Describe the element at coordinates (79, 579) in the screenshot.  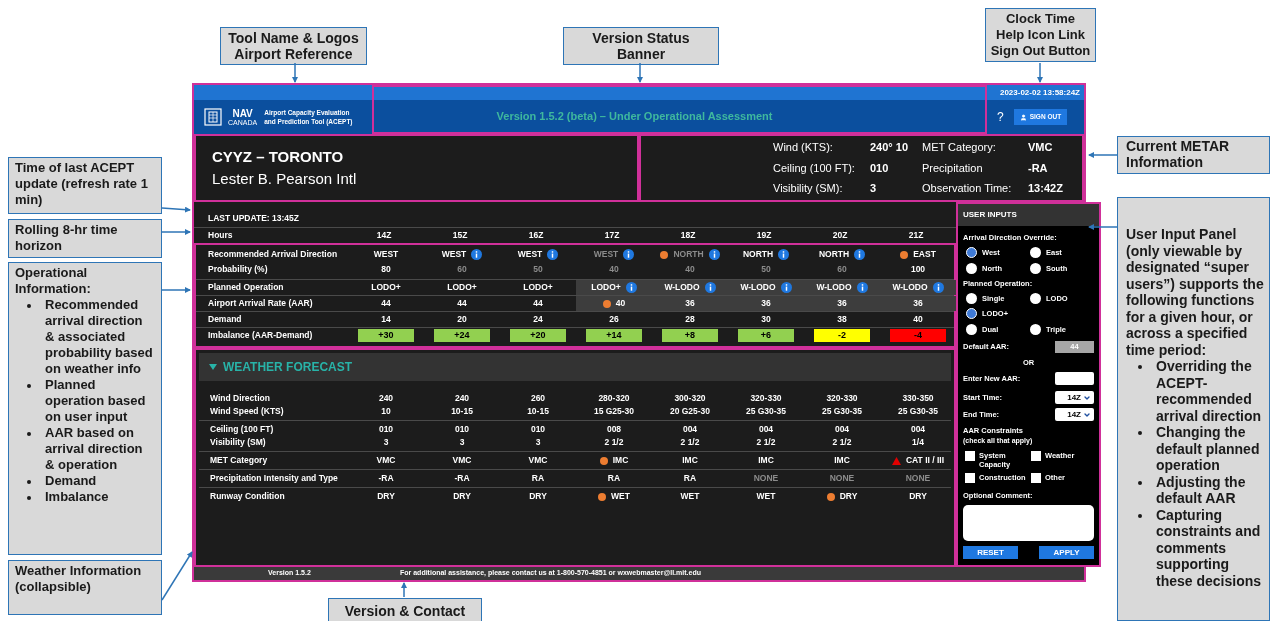
I see `callout-text: Weather Information (collapsible)` at that location.